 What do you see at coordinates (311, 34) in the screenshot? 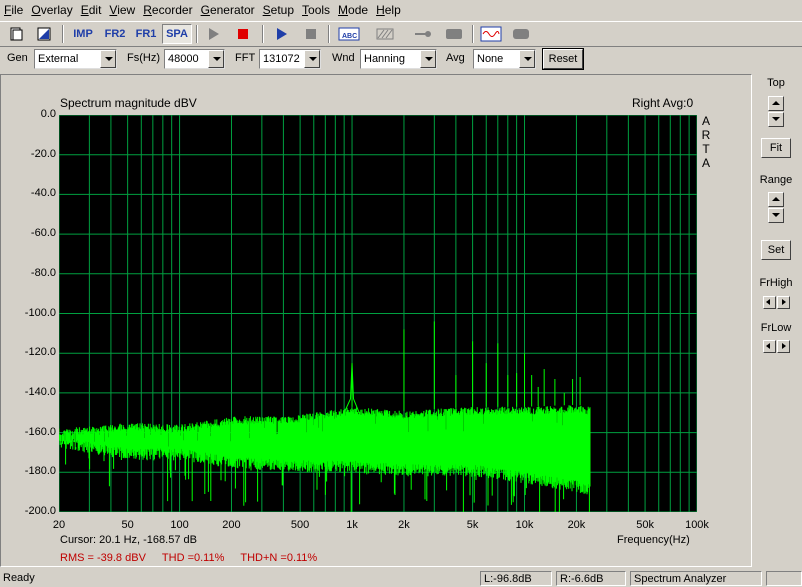
I see `record-stop-icon` at bounding box center [311, 34].